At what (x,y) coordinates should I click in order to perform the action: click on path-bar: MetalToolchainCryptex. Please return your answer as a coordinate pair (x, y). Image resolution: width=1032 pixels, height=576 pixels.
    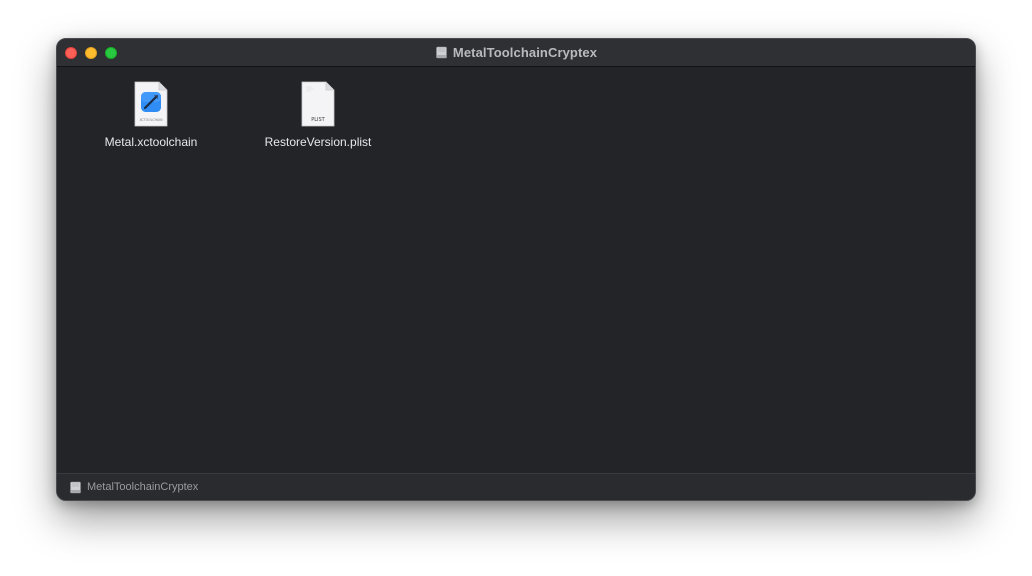
    Looking at the image, I should click on (516, 486).